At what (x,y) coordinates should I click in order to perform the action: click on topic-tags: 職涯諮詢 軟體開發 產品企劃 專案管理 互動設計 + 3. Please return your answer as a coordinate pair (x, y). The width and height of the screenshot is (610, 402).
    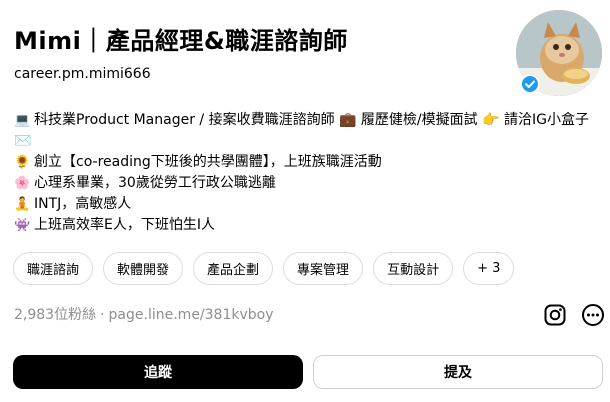
    Looking at the image, I should click on (264, 268).